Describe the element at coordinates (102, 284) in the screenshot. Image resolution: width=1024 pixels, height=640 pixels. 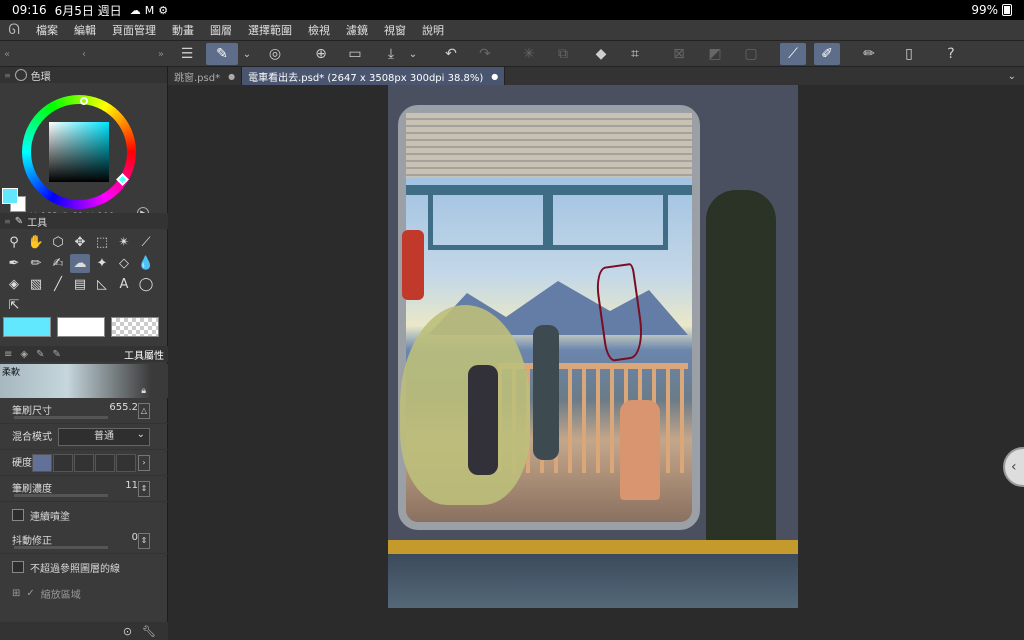
I see `ruler-tool-icon: ◺` at that location.